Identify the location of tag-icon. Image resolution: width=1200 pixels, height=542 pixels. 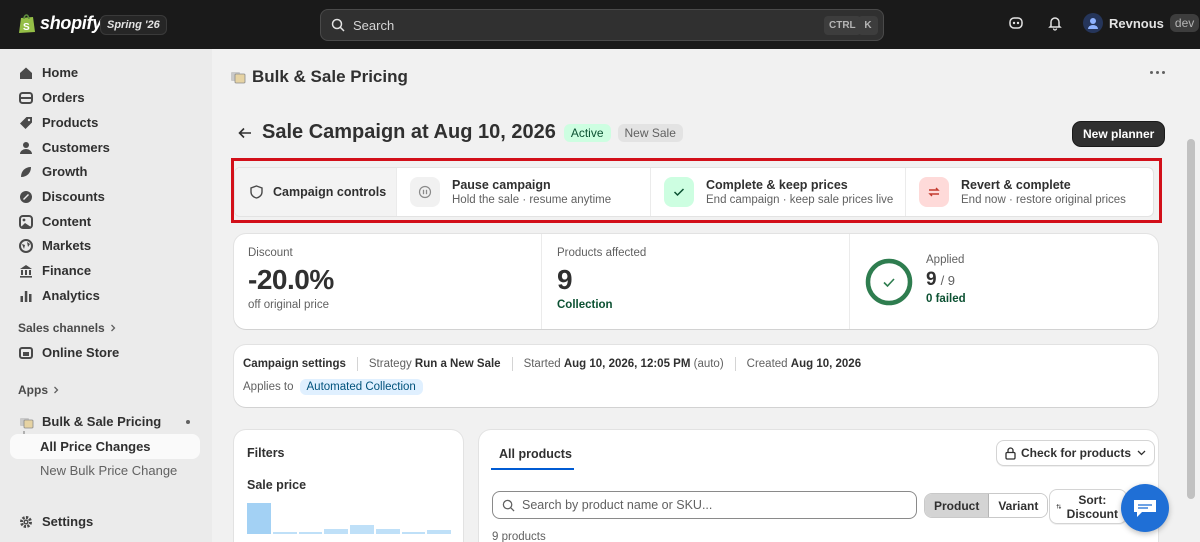
(26, 123).